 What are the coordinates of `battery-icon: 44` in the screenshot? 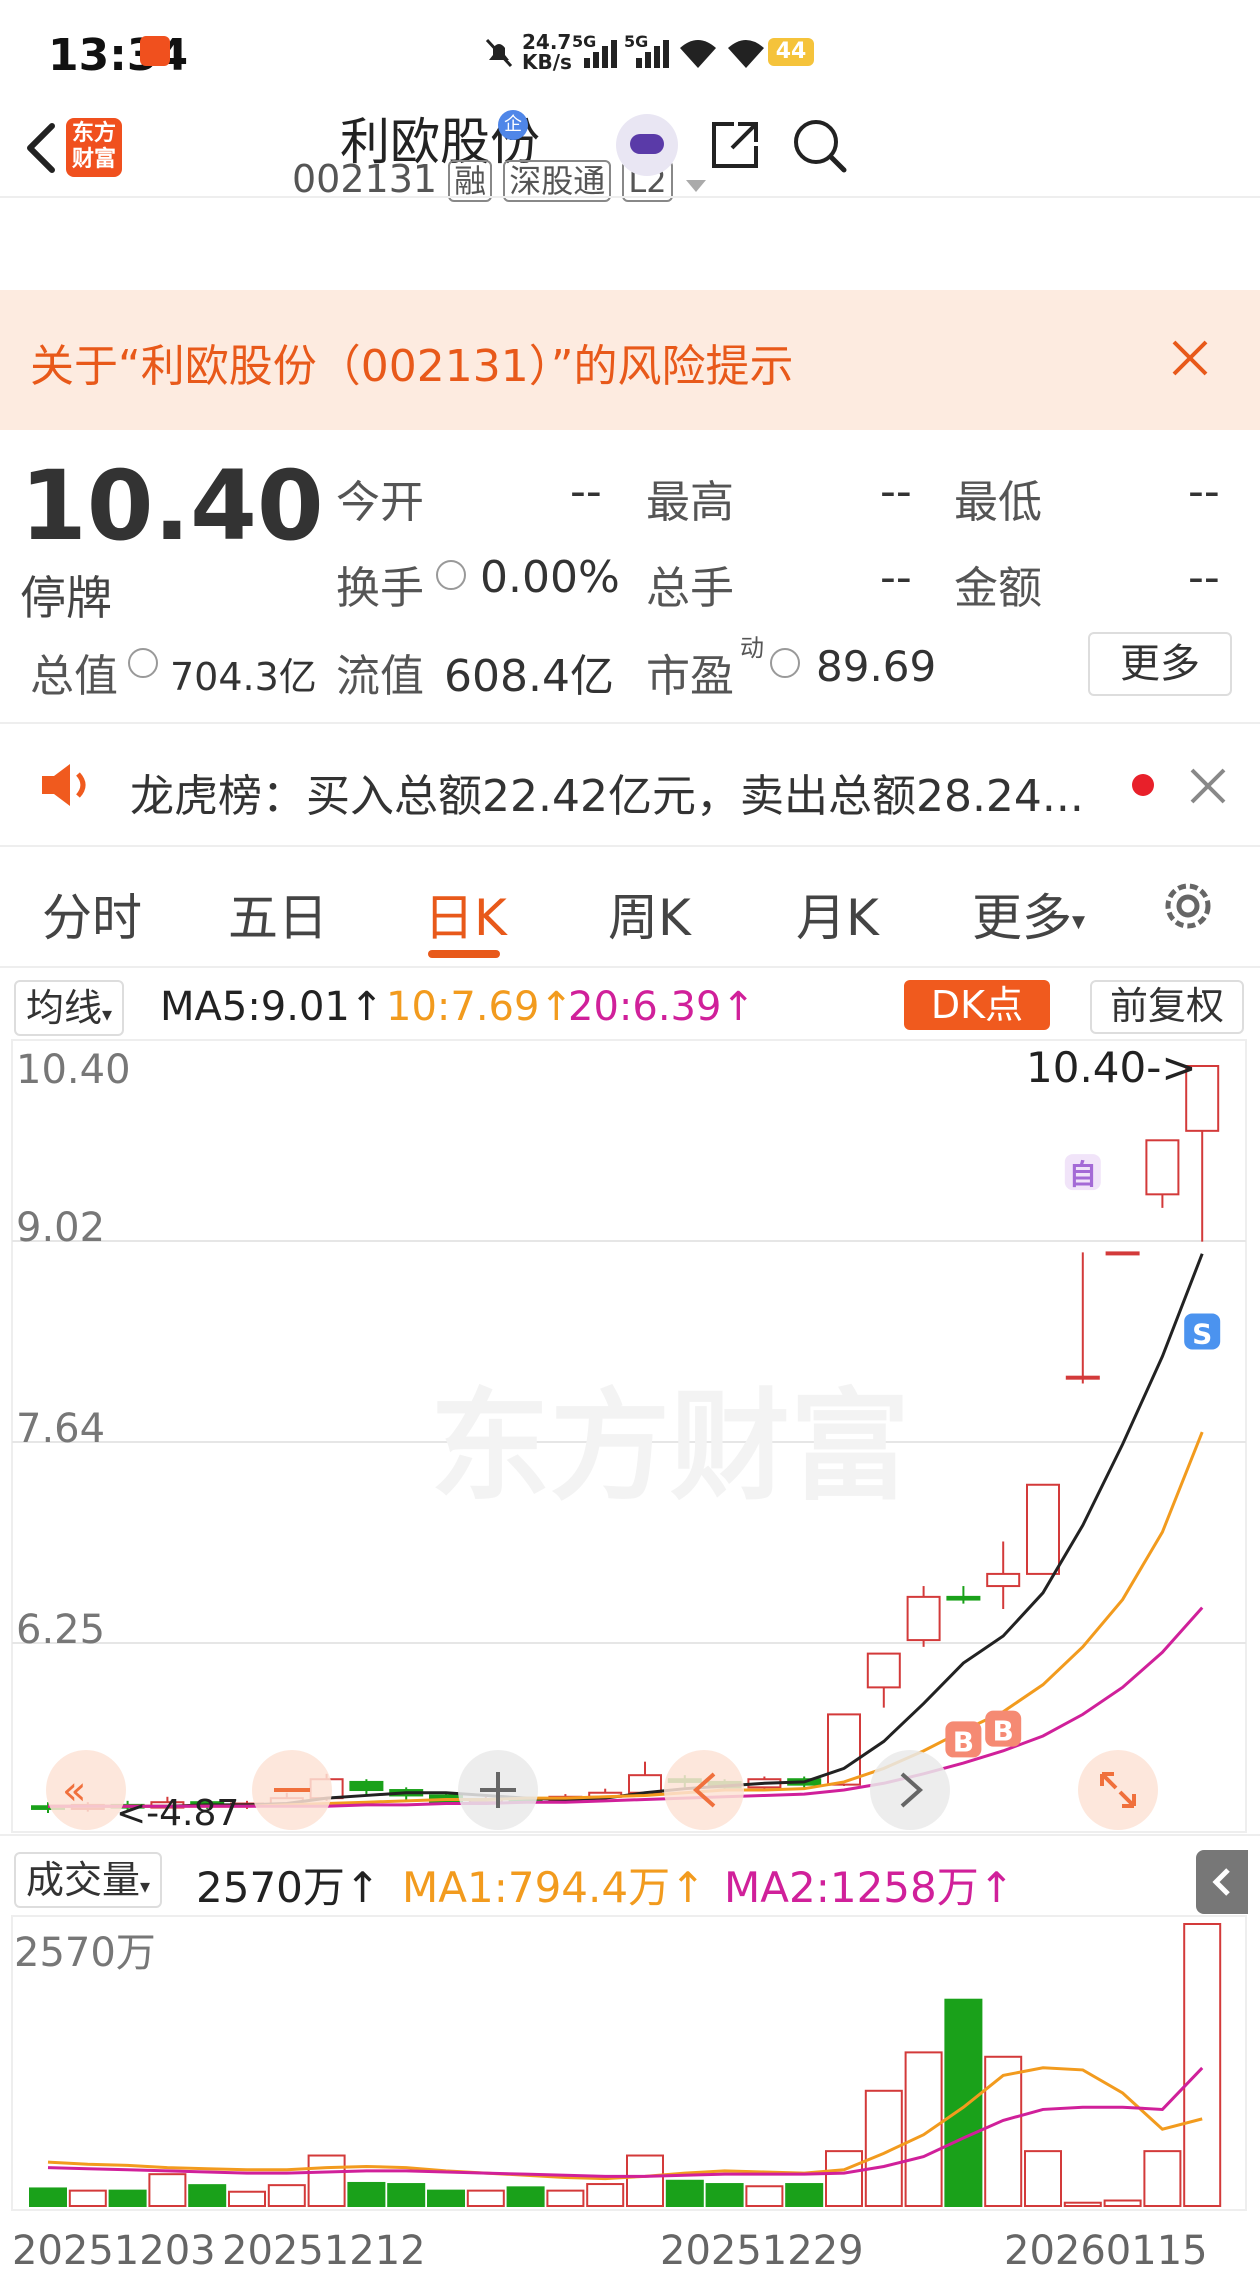 It's located at (791, 52).